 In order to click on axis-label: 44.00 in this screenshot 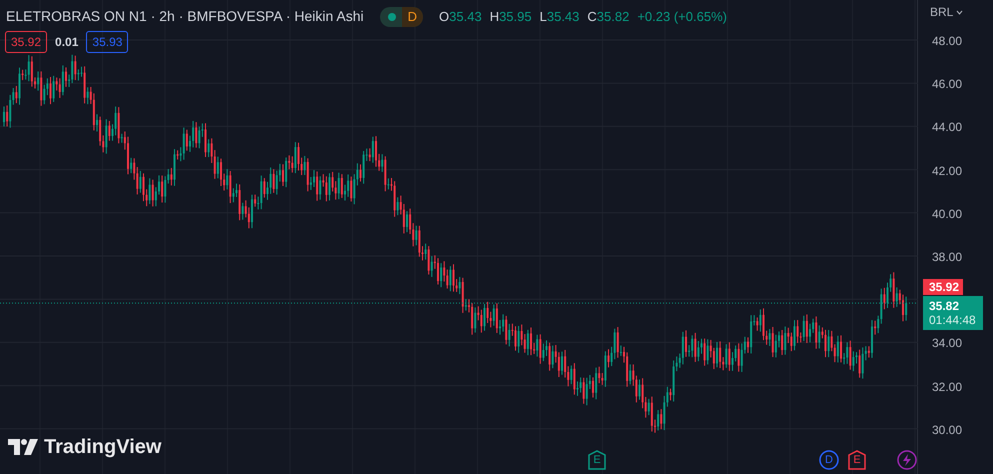, I will do `click(947, 127)`.